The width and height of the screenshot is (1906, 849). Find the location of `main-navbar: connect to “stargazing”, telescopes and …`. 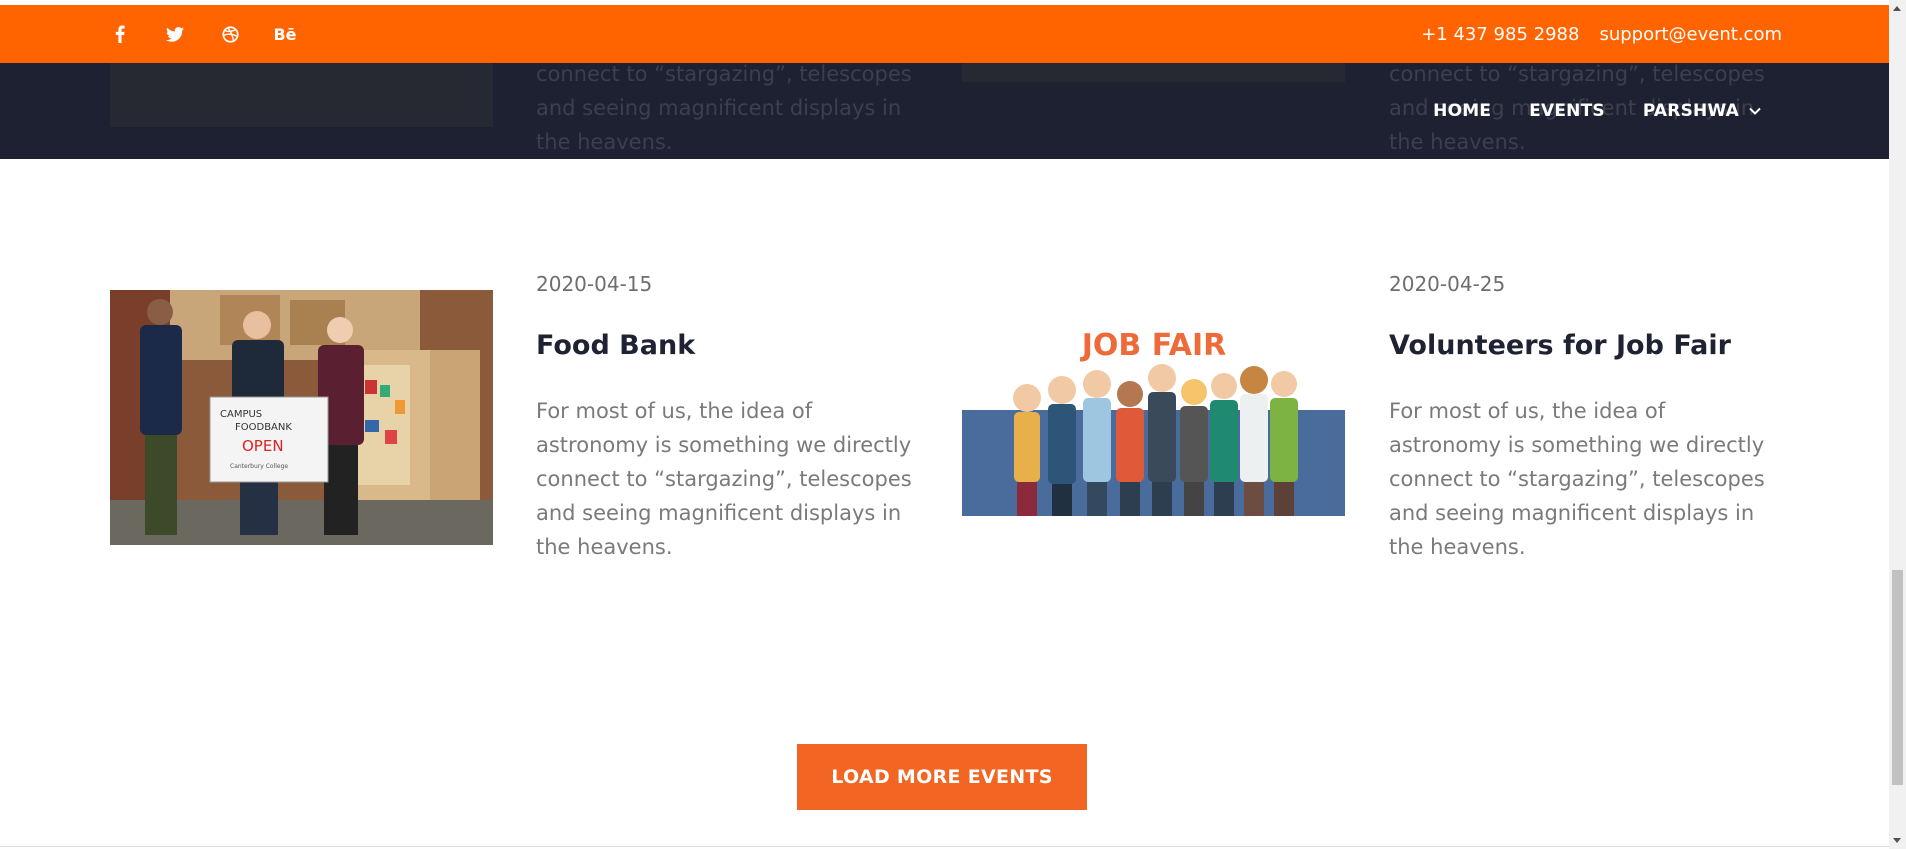

main-navbar: connect to “stargazing”, telescopes and … is located at coordinates (944, 110).